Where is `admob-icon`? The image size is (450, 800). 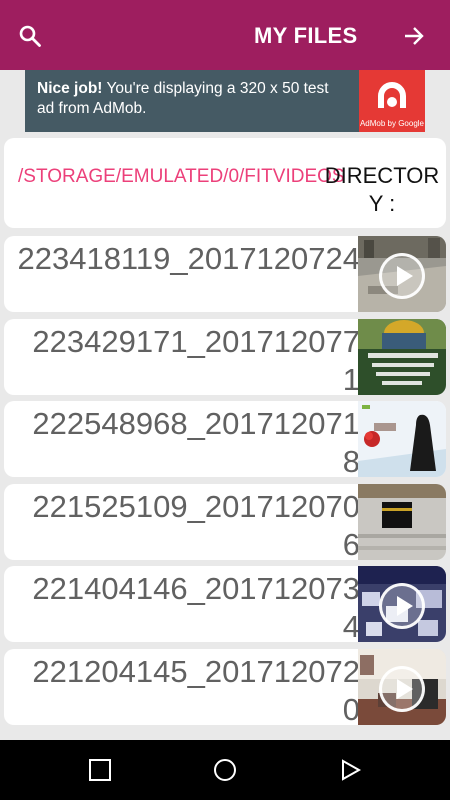
admob-icon is located at coordinates (392, 95).